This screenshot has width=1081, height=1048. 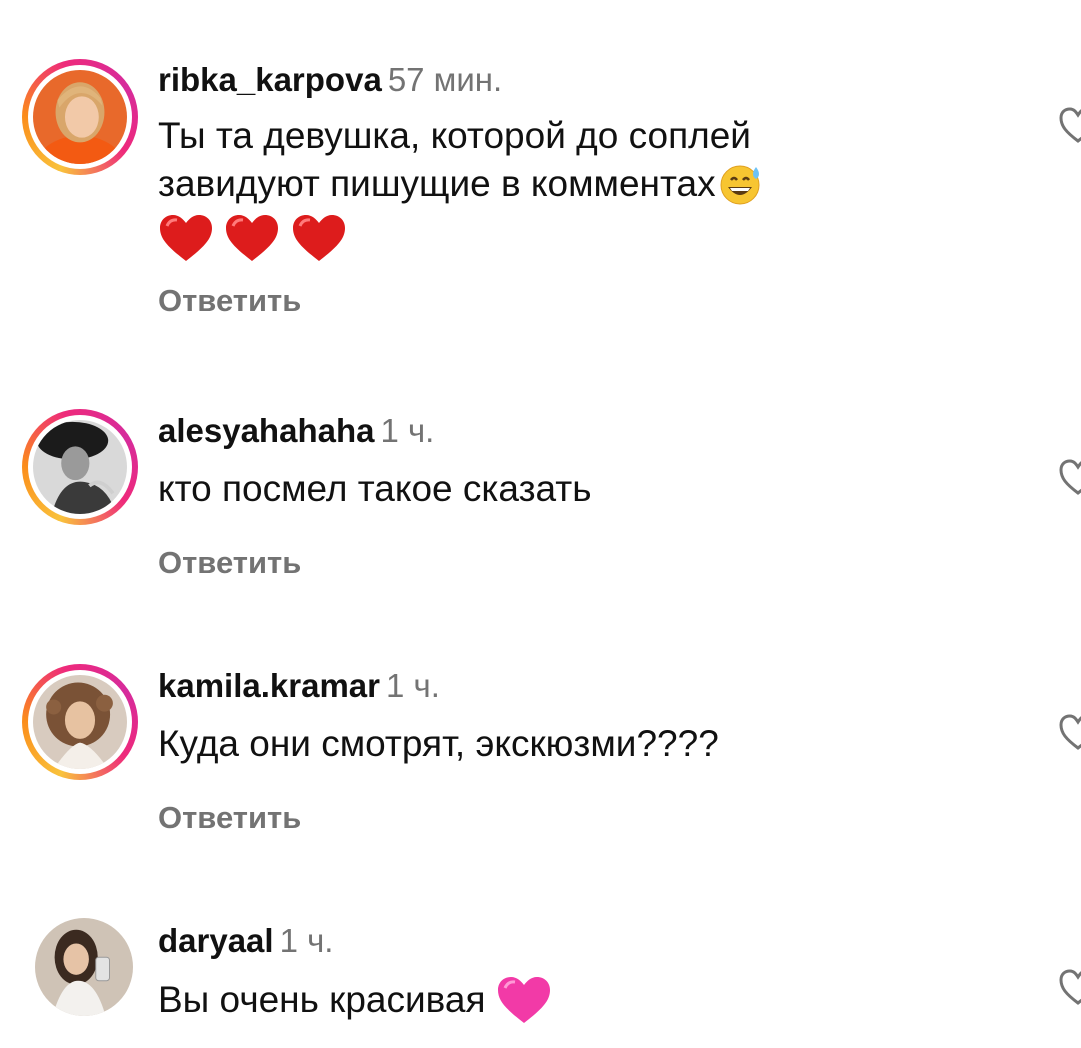 I want to click on avatar, so click(x=84, y=967).